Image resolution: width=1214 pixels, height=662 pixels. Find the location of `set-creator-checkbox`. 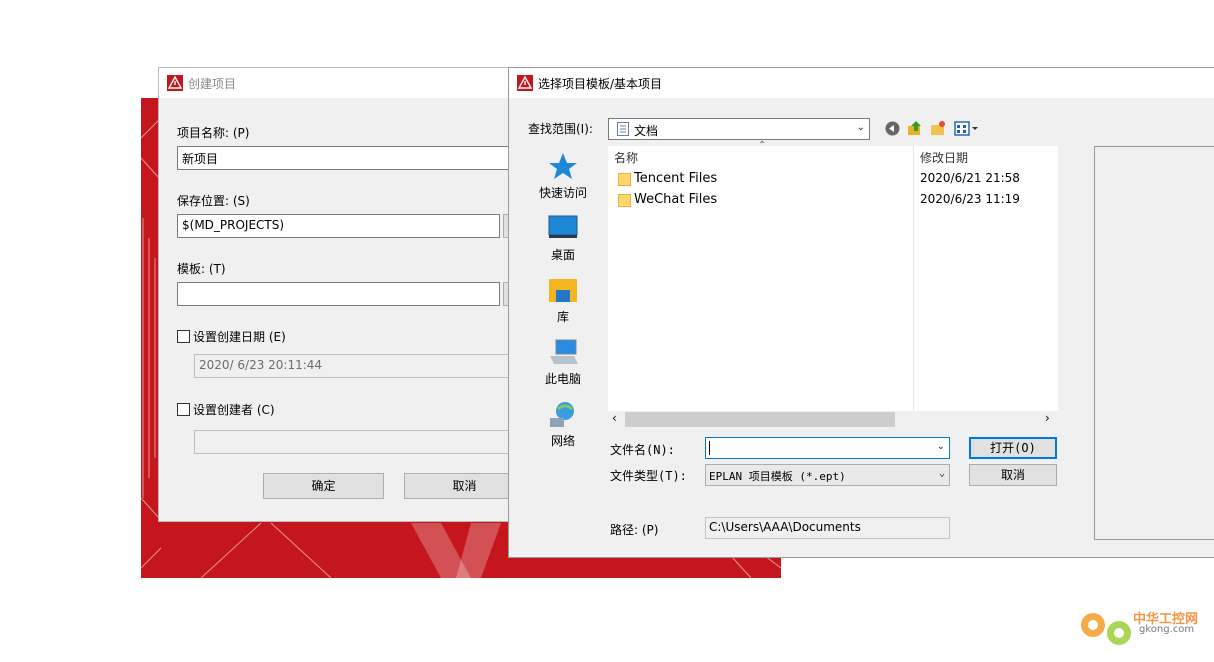

set-creator-checkbox is located at coordinates (183, 409).